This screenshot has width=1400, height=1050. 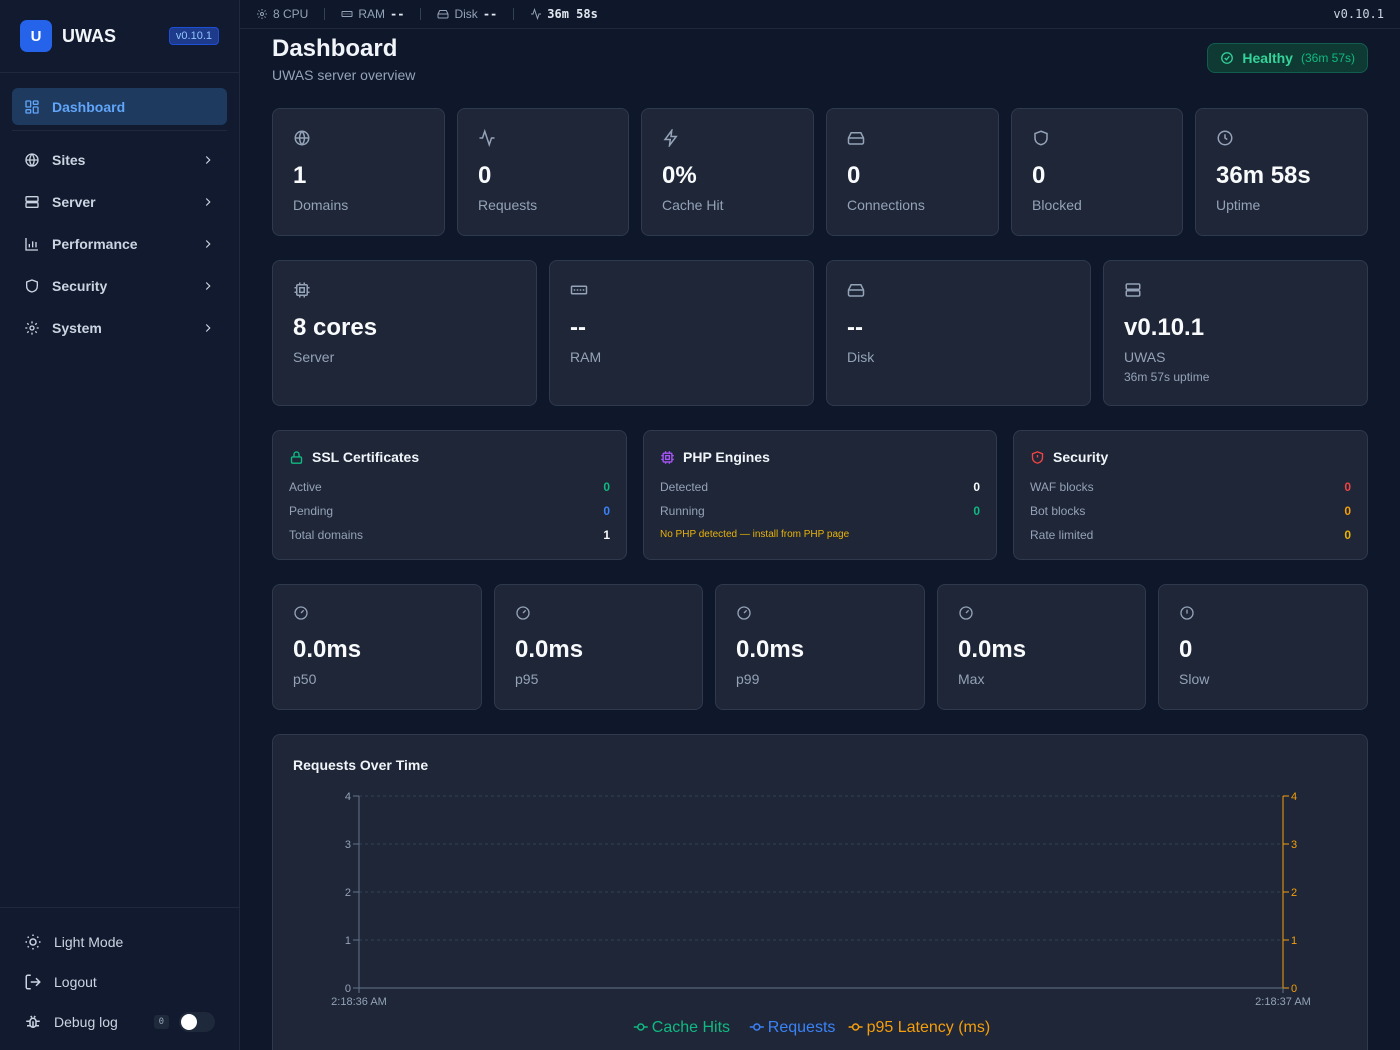 What do you see at coordinates (820, 647) in the screenshot?
I see `latency-card-p99: 0.0ms p99` at bounding box center [820, 647].